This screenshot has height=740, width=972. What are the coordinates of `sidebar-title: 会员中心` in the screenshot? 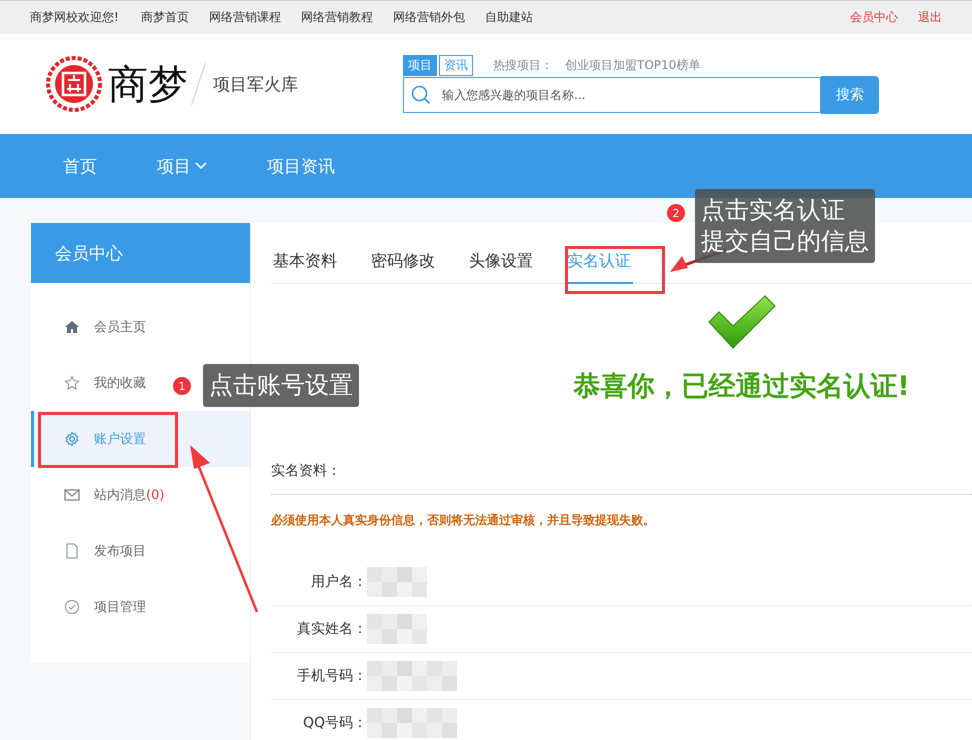 It's located at (140, 253).